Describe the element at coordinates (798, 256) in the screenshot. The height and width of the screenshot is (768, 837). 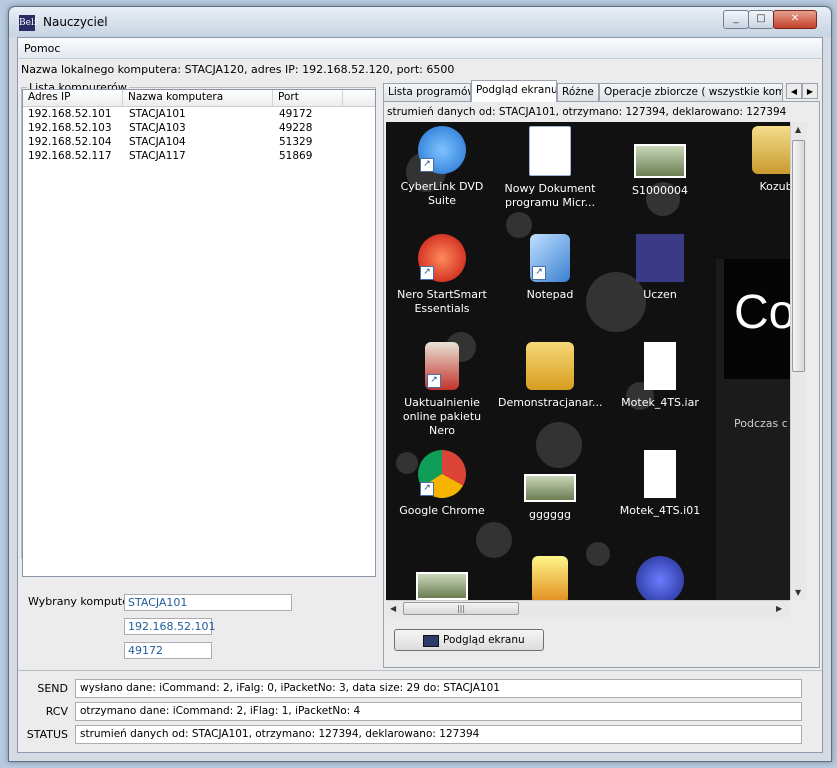
I see `vertical-scroll-thumb` at that location.